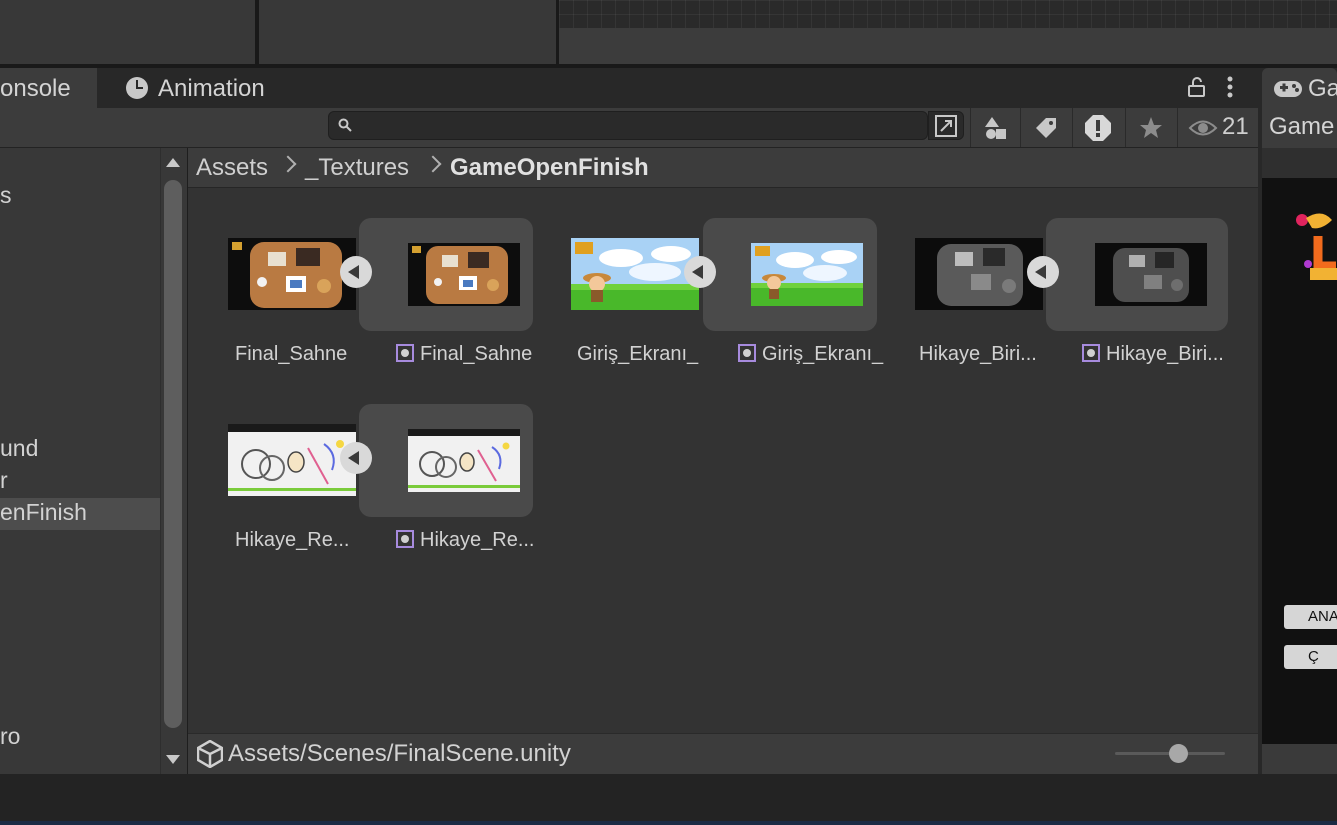 The width and height of the screenshot is (1337, 825). What do you see at coordinates (35, 89) in the screenshot?
I see `tab-console-label: onsole` at bounding box center [35, 89].